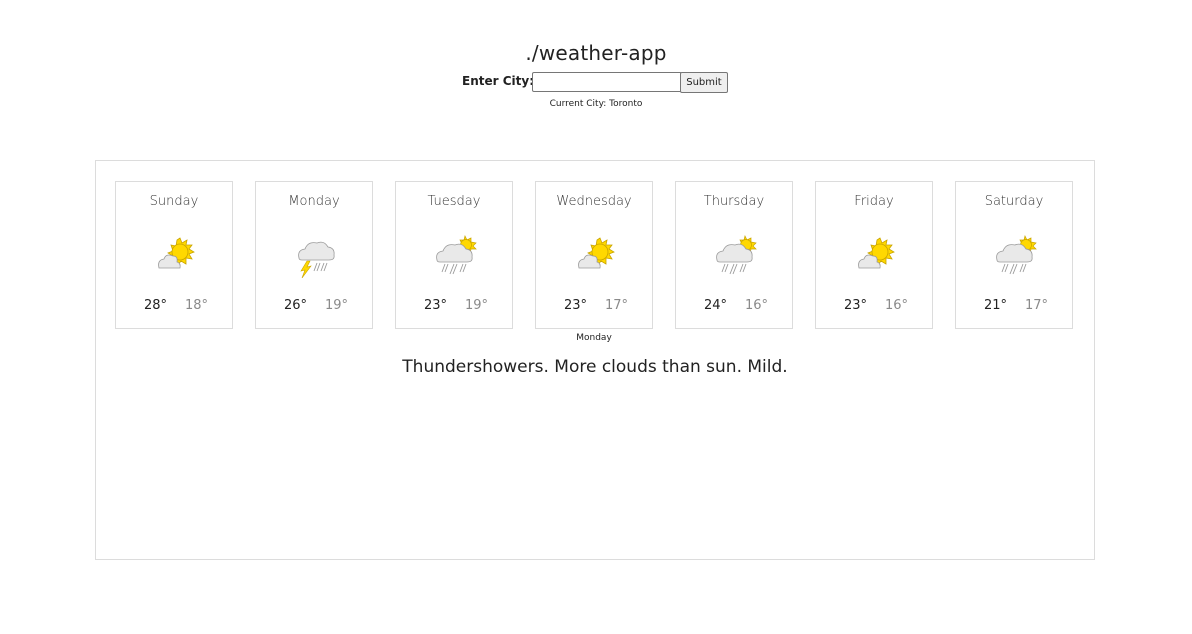 The image size is (1192, 634). Describe the element at coordinates (197, 305) in the screenshot. I see `temp-low: 18°` at that location.